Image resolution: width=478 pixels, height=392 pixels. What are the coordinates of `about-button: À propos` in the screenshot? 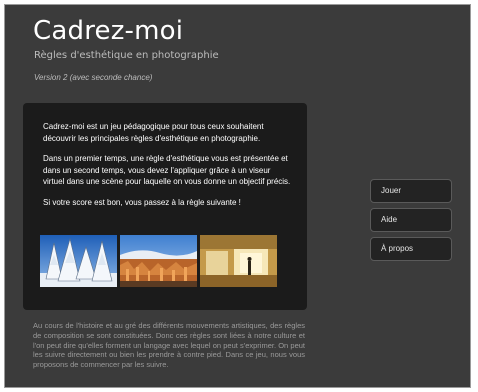 It's located at (411, 249).